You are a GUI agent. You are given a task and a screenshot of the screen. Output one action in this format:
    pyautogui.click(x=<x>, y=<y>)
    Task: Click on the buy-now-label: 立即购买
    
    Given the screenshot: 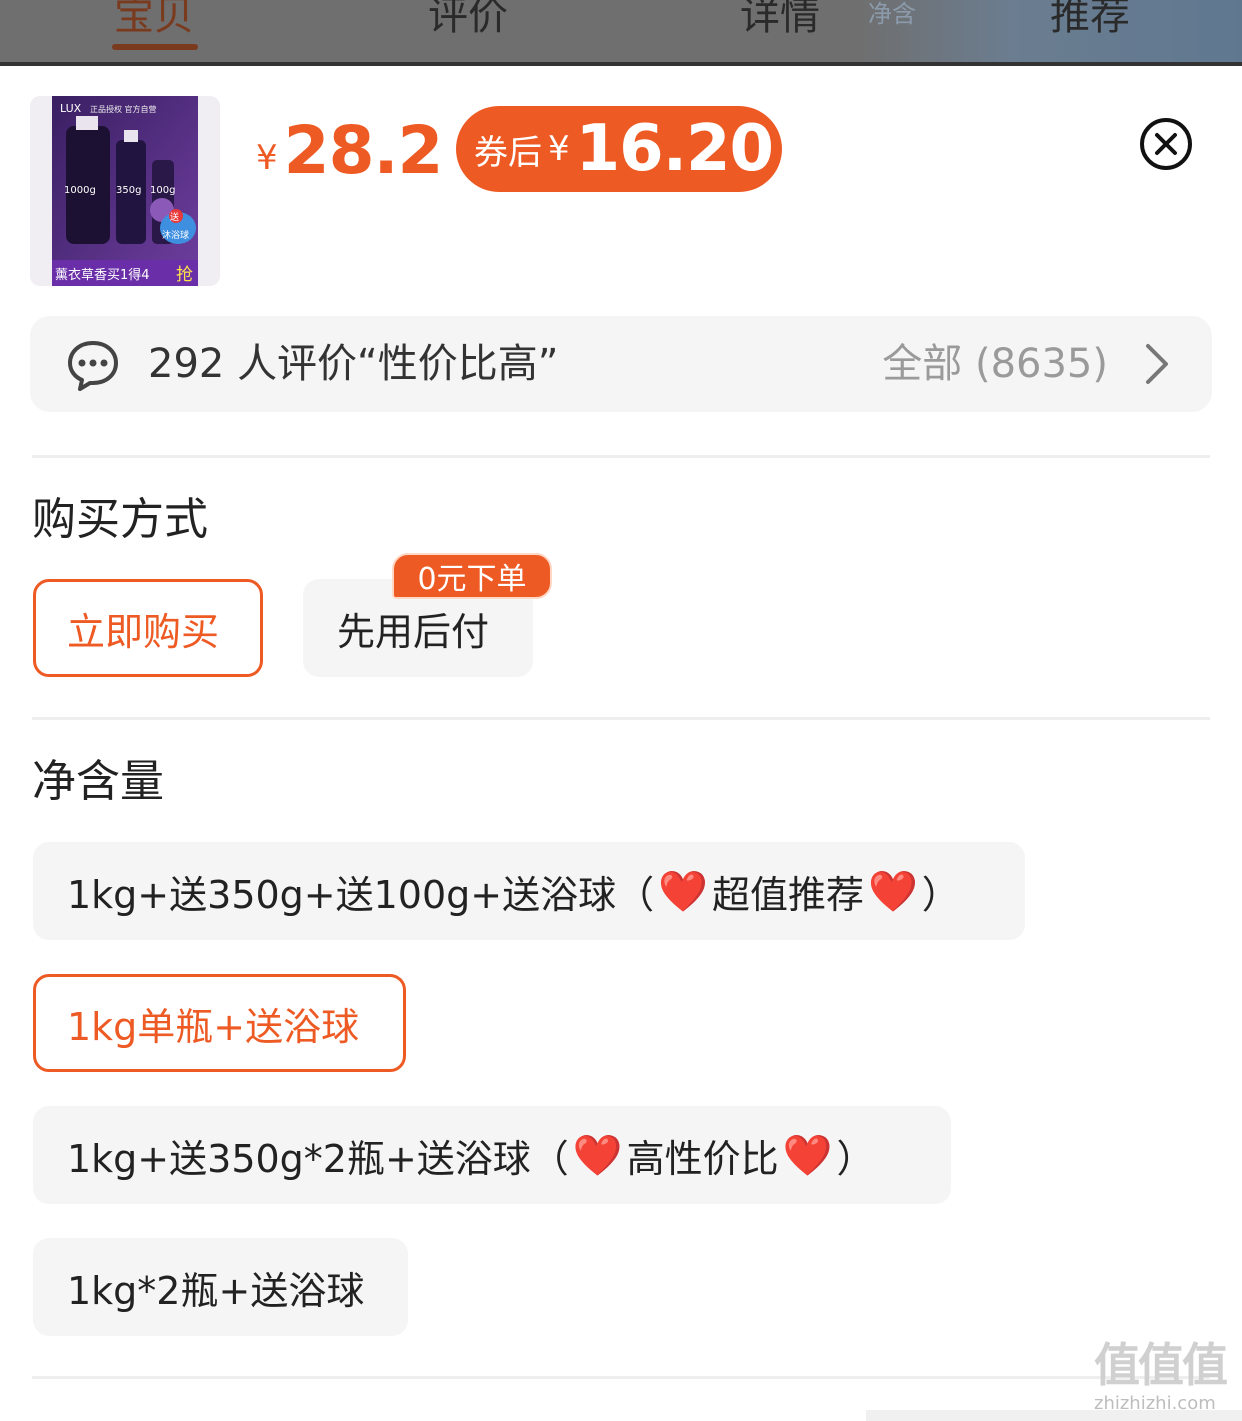 What is the action you would take?
    pyautogui.click(x=143, y=631)
    